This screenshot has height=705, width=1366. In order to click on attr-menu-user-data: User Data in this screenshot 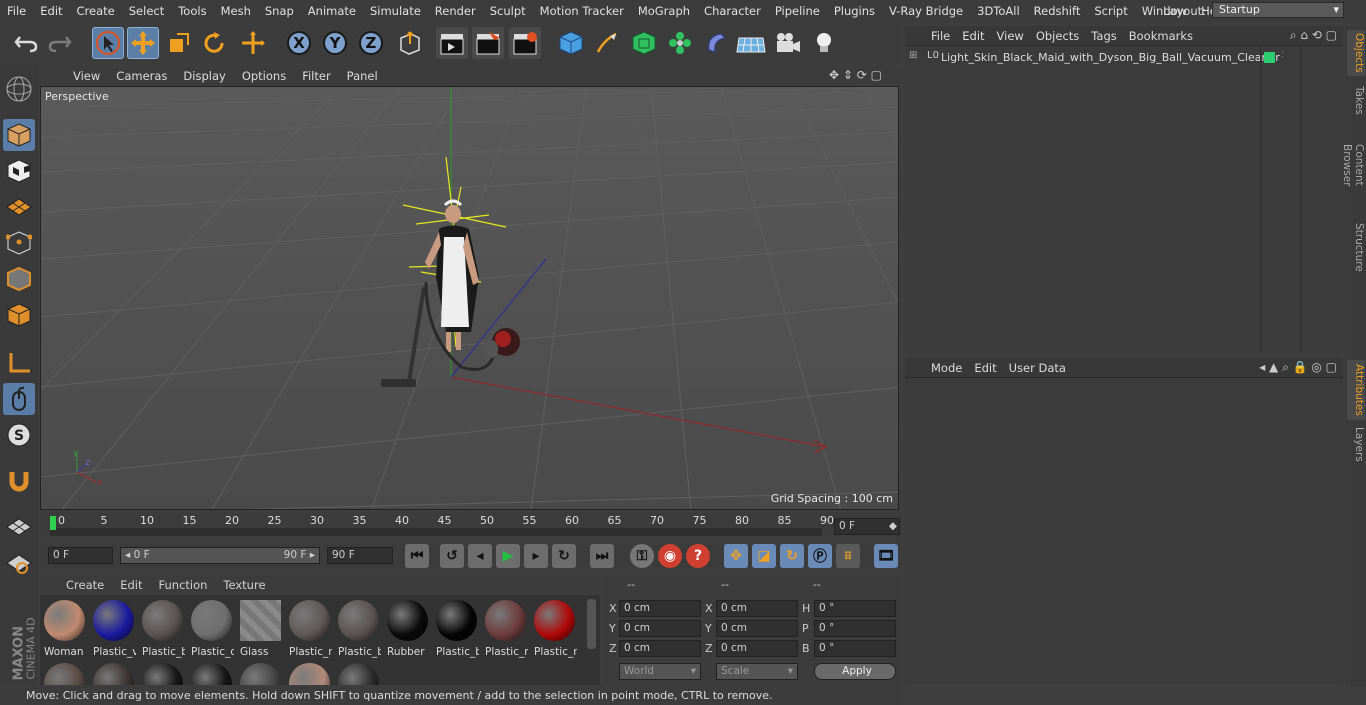, I will do `click(1037, 368)`.